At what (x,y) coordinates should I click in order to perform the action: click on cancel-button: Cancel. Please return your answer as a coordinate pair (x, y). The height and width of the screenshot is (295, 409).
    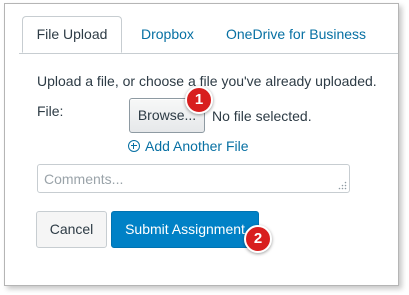
    Looking at the image, I should click on (71, 229).